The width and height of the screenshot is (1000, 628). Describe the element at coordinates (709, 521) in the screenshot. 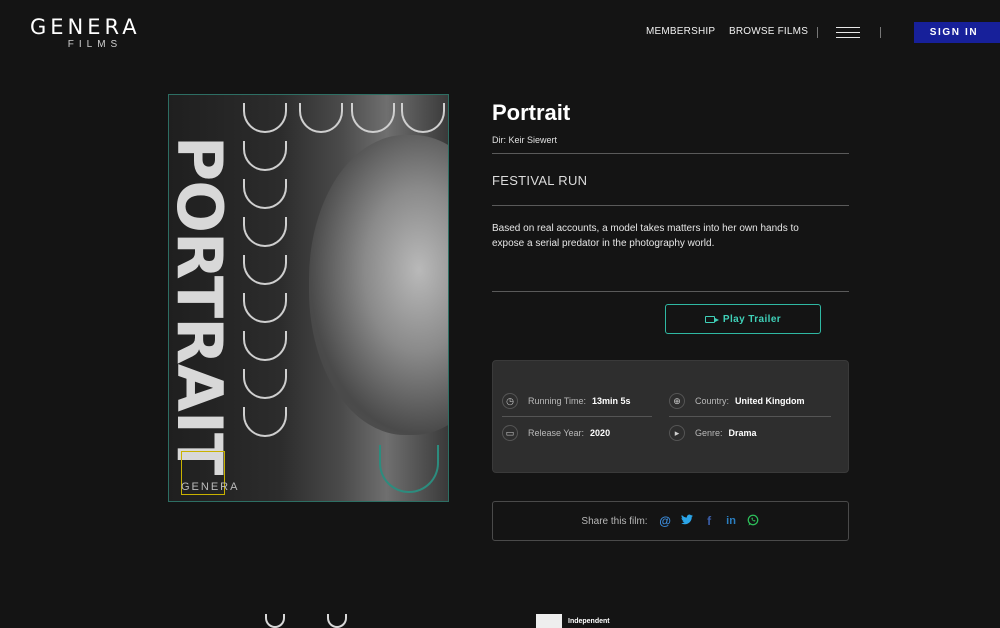

I see `facebook-icon: f` at that location.